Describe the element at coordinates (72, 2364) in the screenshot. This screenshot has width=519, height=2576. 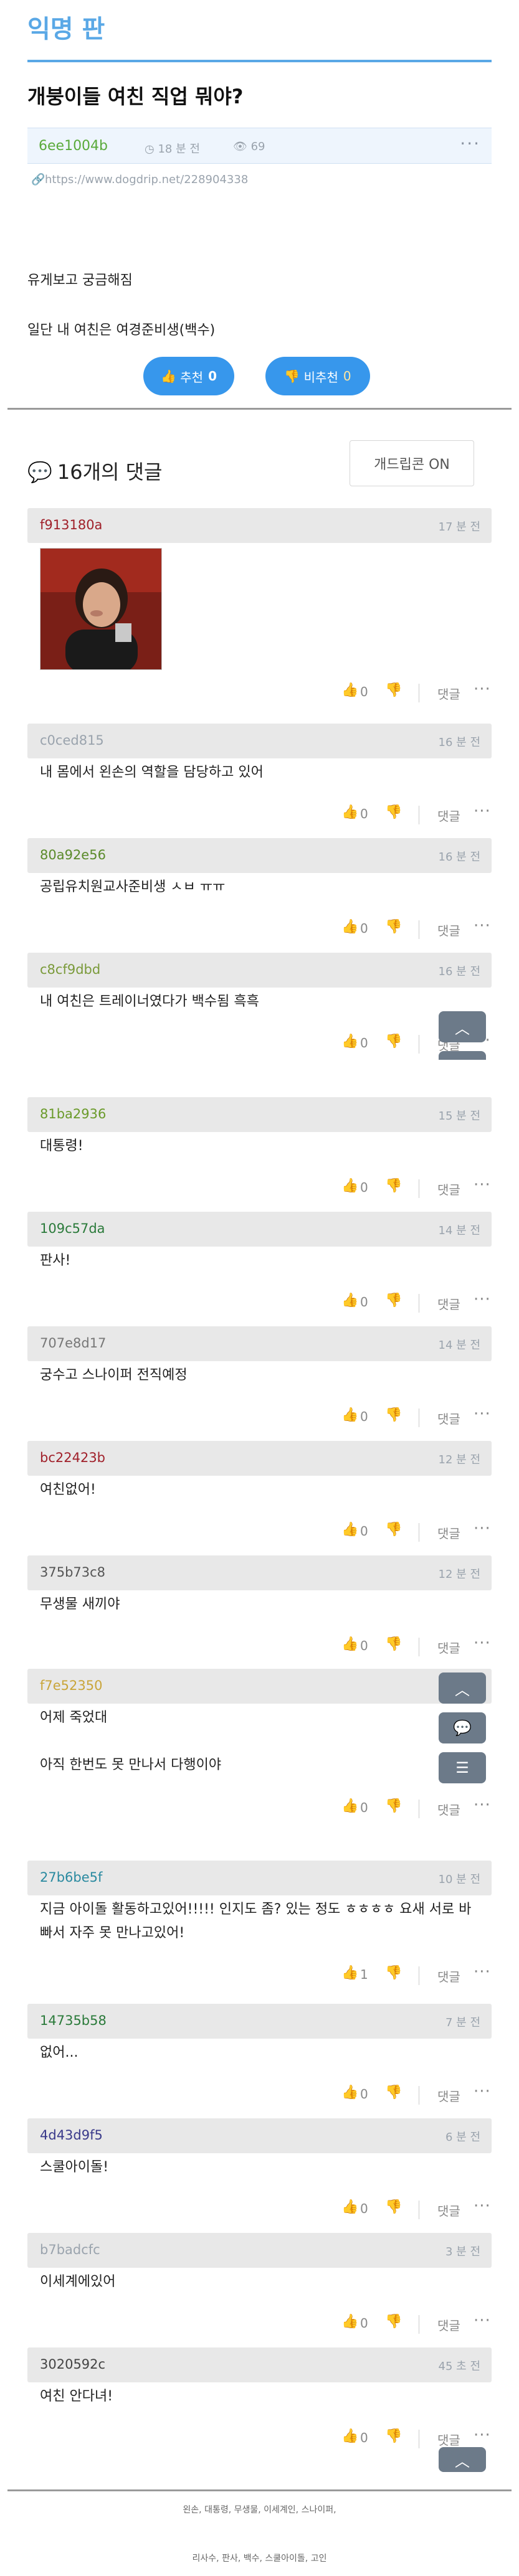
I see `comment-author: 3020592c` at that location.